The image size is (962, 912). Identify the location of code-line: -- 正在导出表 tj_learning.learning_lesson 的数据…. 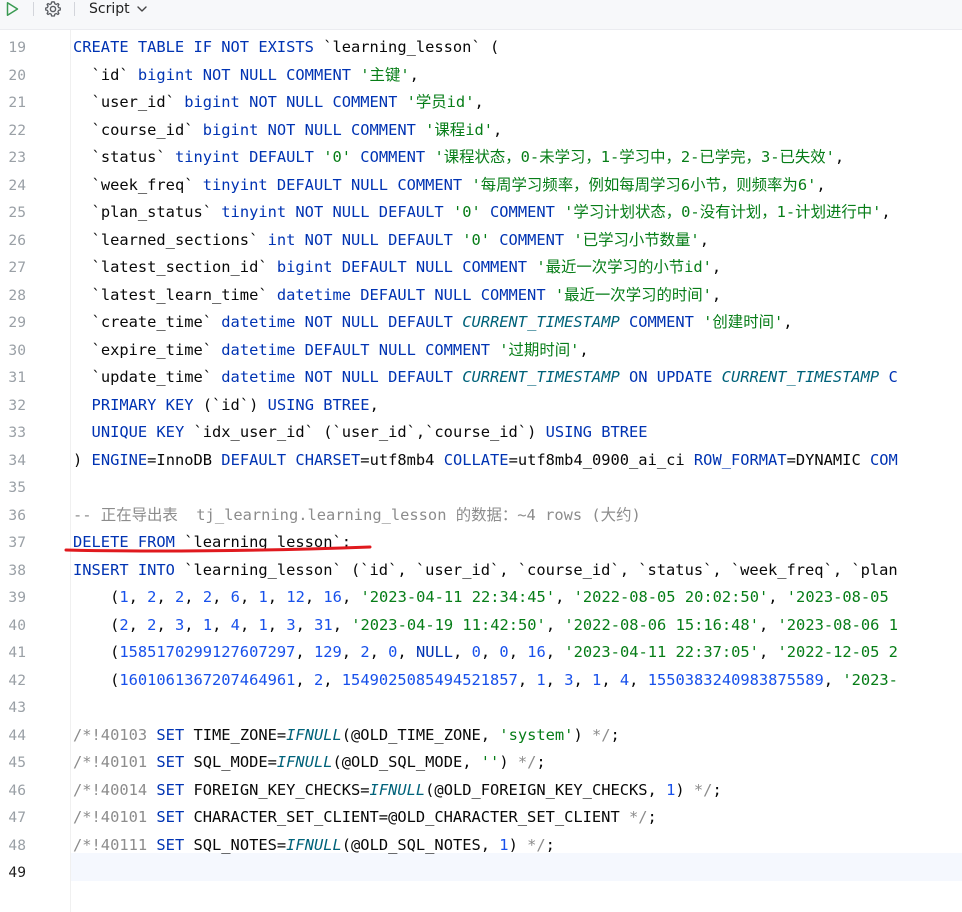
(357, 516).